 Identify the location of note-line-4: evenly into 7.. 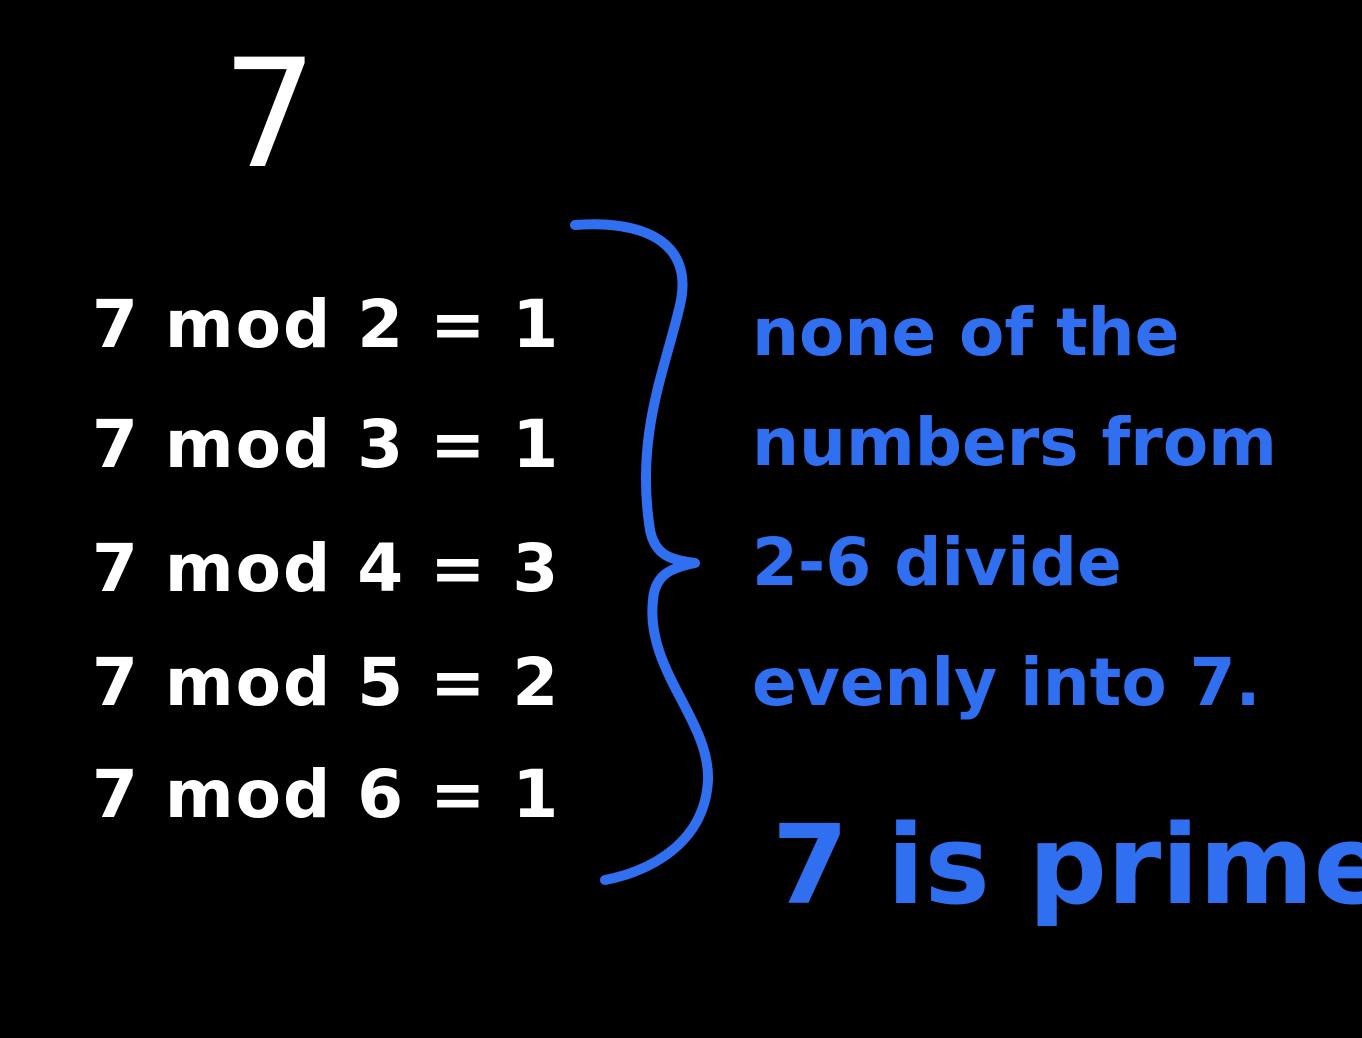
(1006, 682).